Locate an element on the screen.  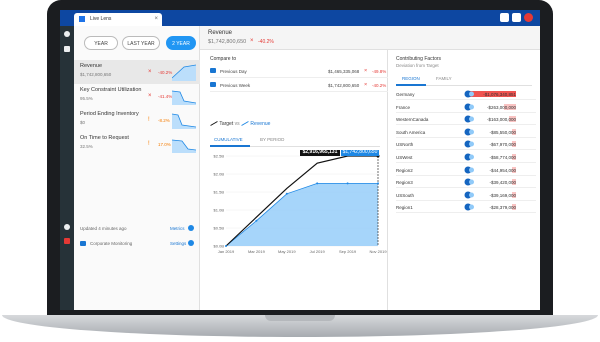
factor-value: -$67,970,000 is located at coordinates (502, 145).